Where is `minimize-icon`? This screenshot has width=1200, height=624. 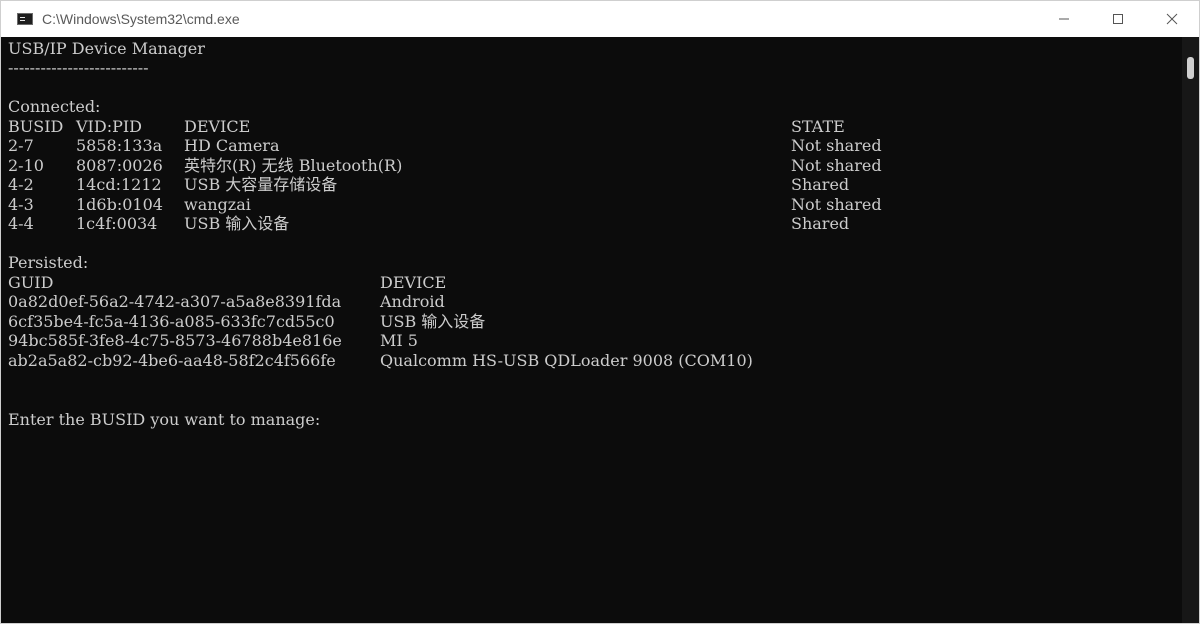
minimize-icon is located at coordinates (1064, 19).